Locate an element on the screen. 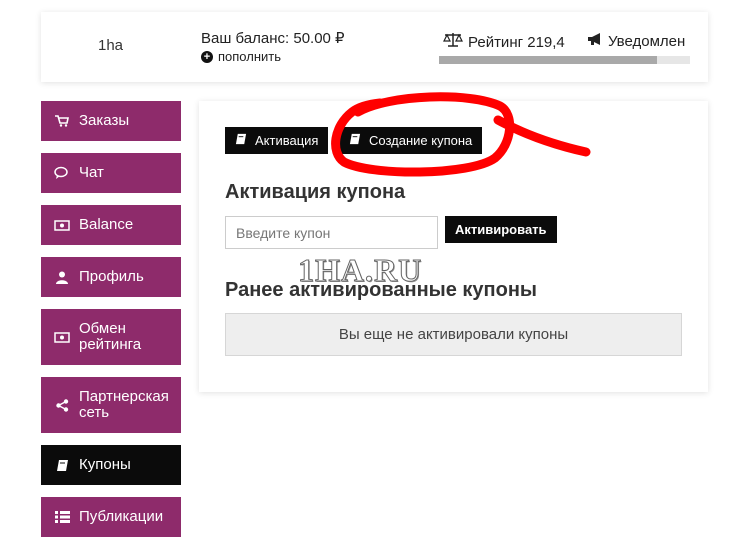 The height and width of the screenshot is (544, 738). sidebar-item-profile: Профиль is located at coordinates (111, 277).